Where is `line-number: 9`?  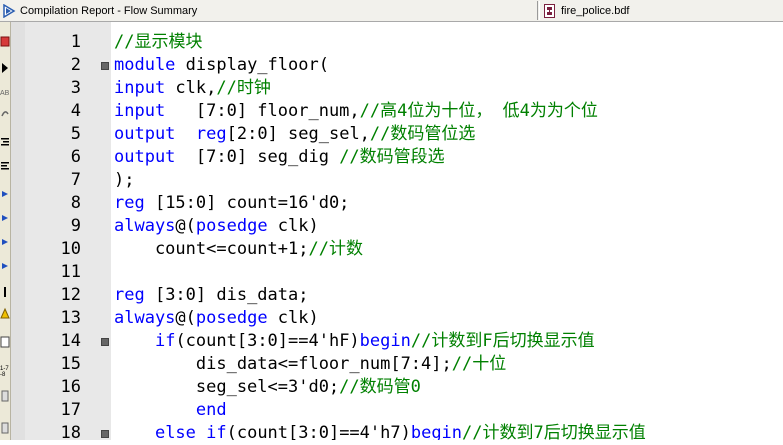 line-number: 9 is located at coordinates (75, 226).